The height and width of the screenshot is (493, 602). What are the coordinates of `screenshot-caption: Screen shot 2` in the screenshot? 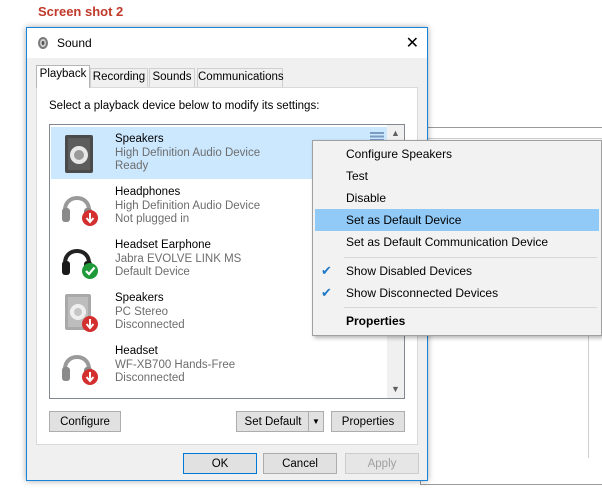 It's located at (81, 11).